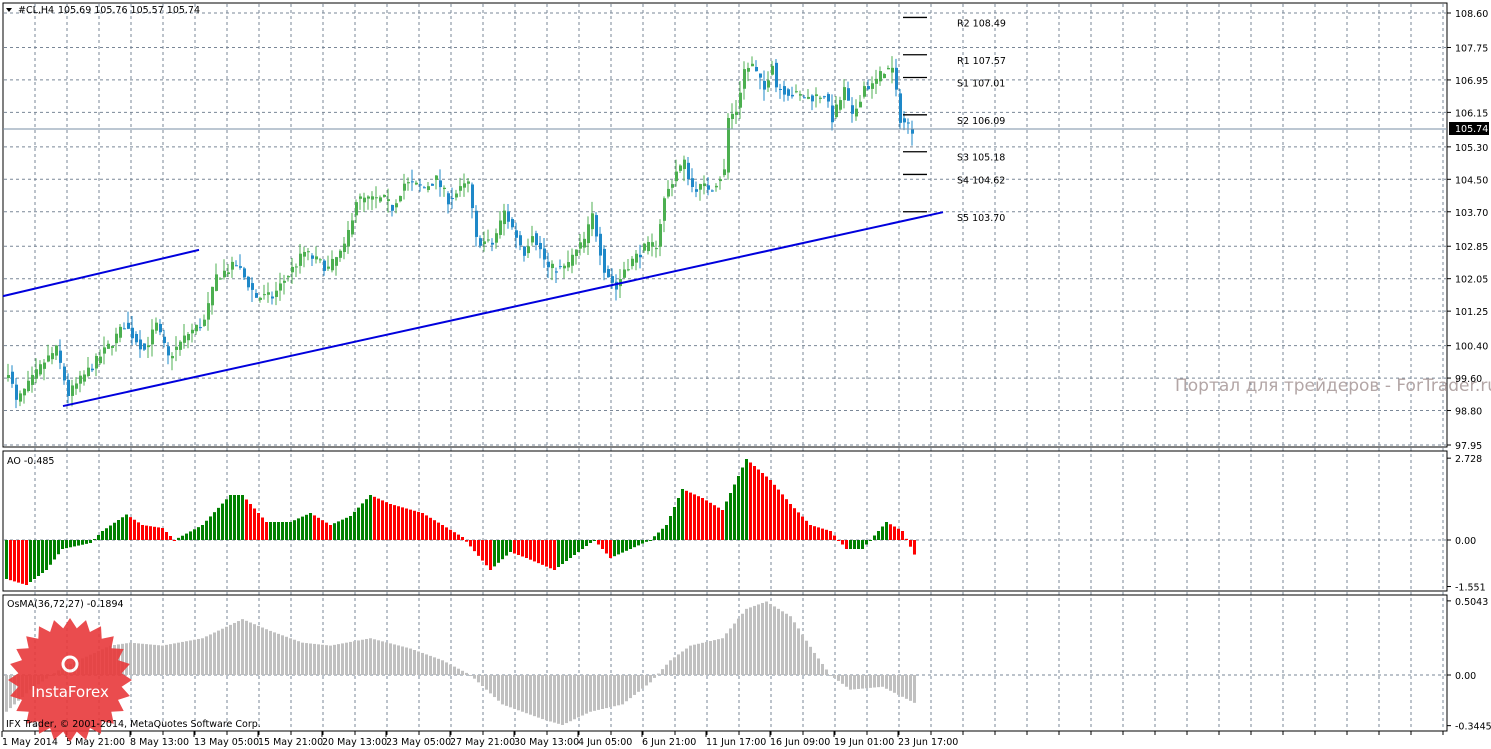 Image resolution: width=1491 pixels, height=749 pixels. What do you see at coordinates (101, 273) in the screenshot?
I see `upper-channel-line` at bounding box center [101, 273].